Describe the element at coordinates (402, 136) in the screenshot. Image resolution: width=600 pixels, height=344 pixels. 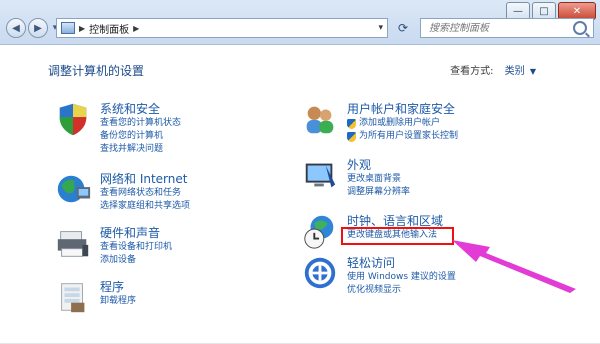
I see `link-parental-controls: 为所有用户设置家长控制` at that location.